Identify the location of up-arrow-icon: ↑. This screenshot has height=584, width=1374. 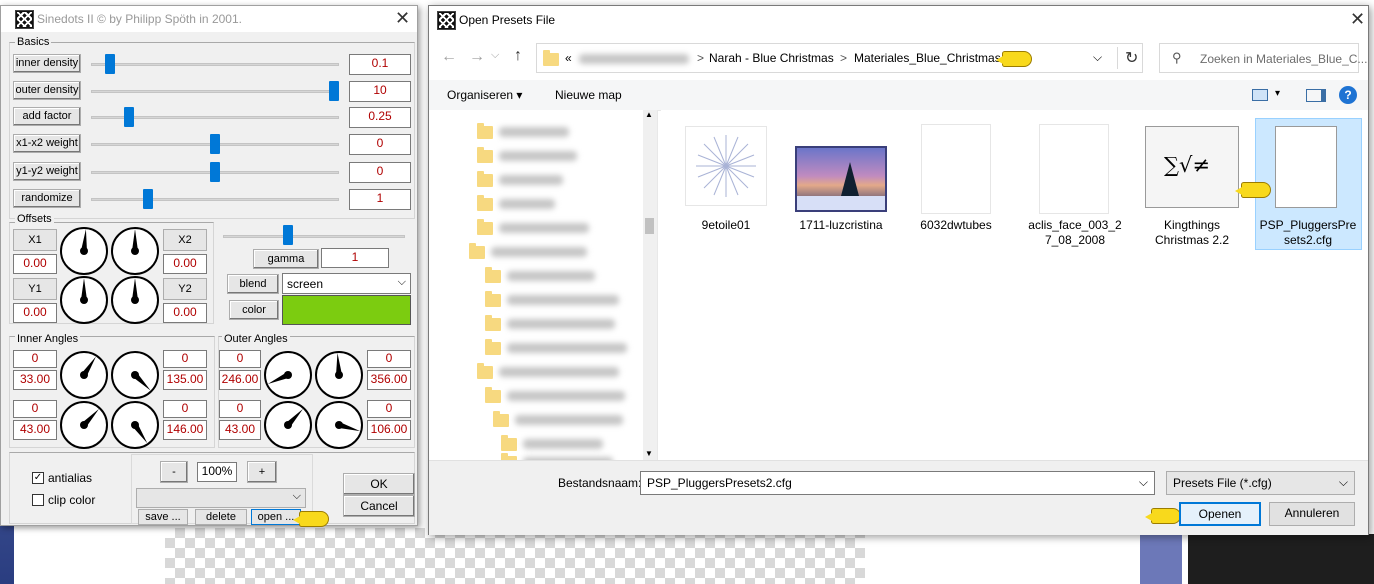
(518, 56).